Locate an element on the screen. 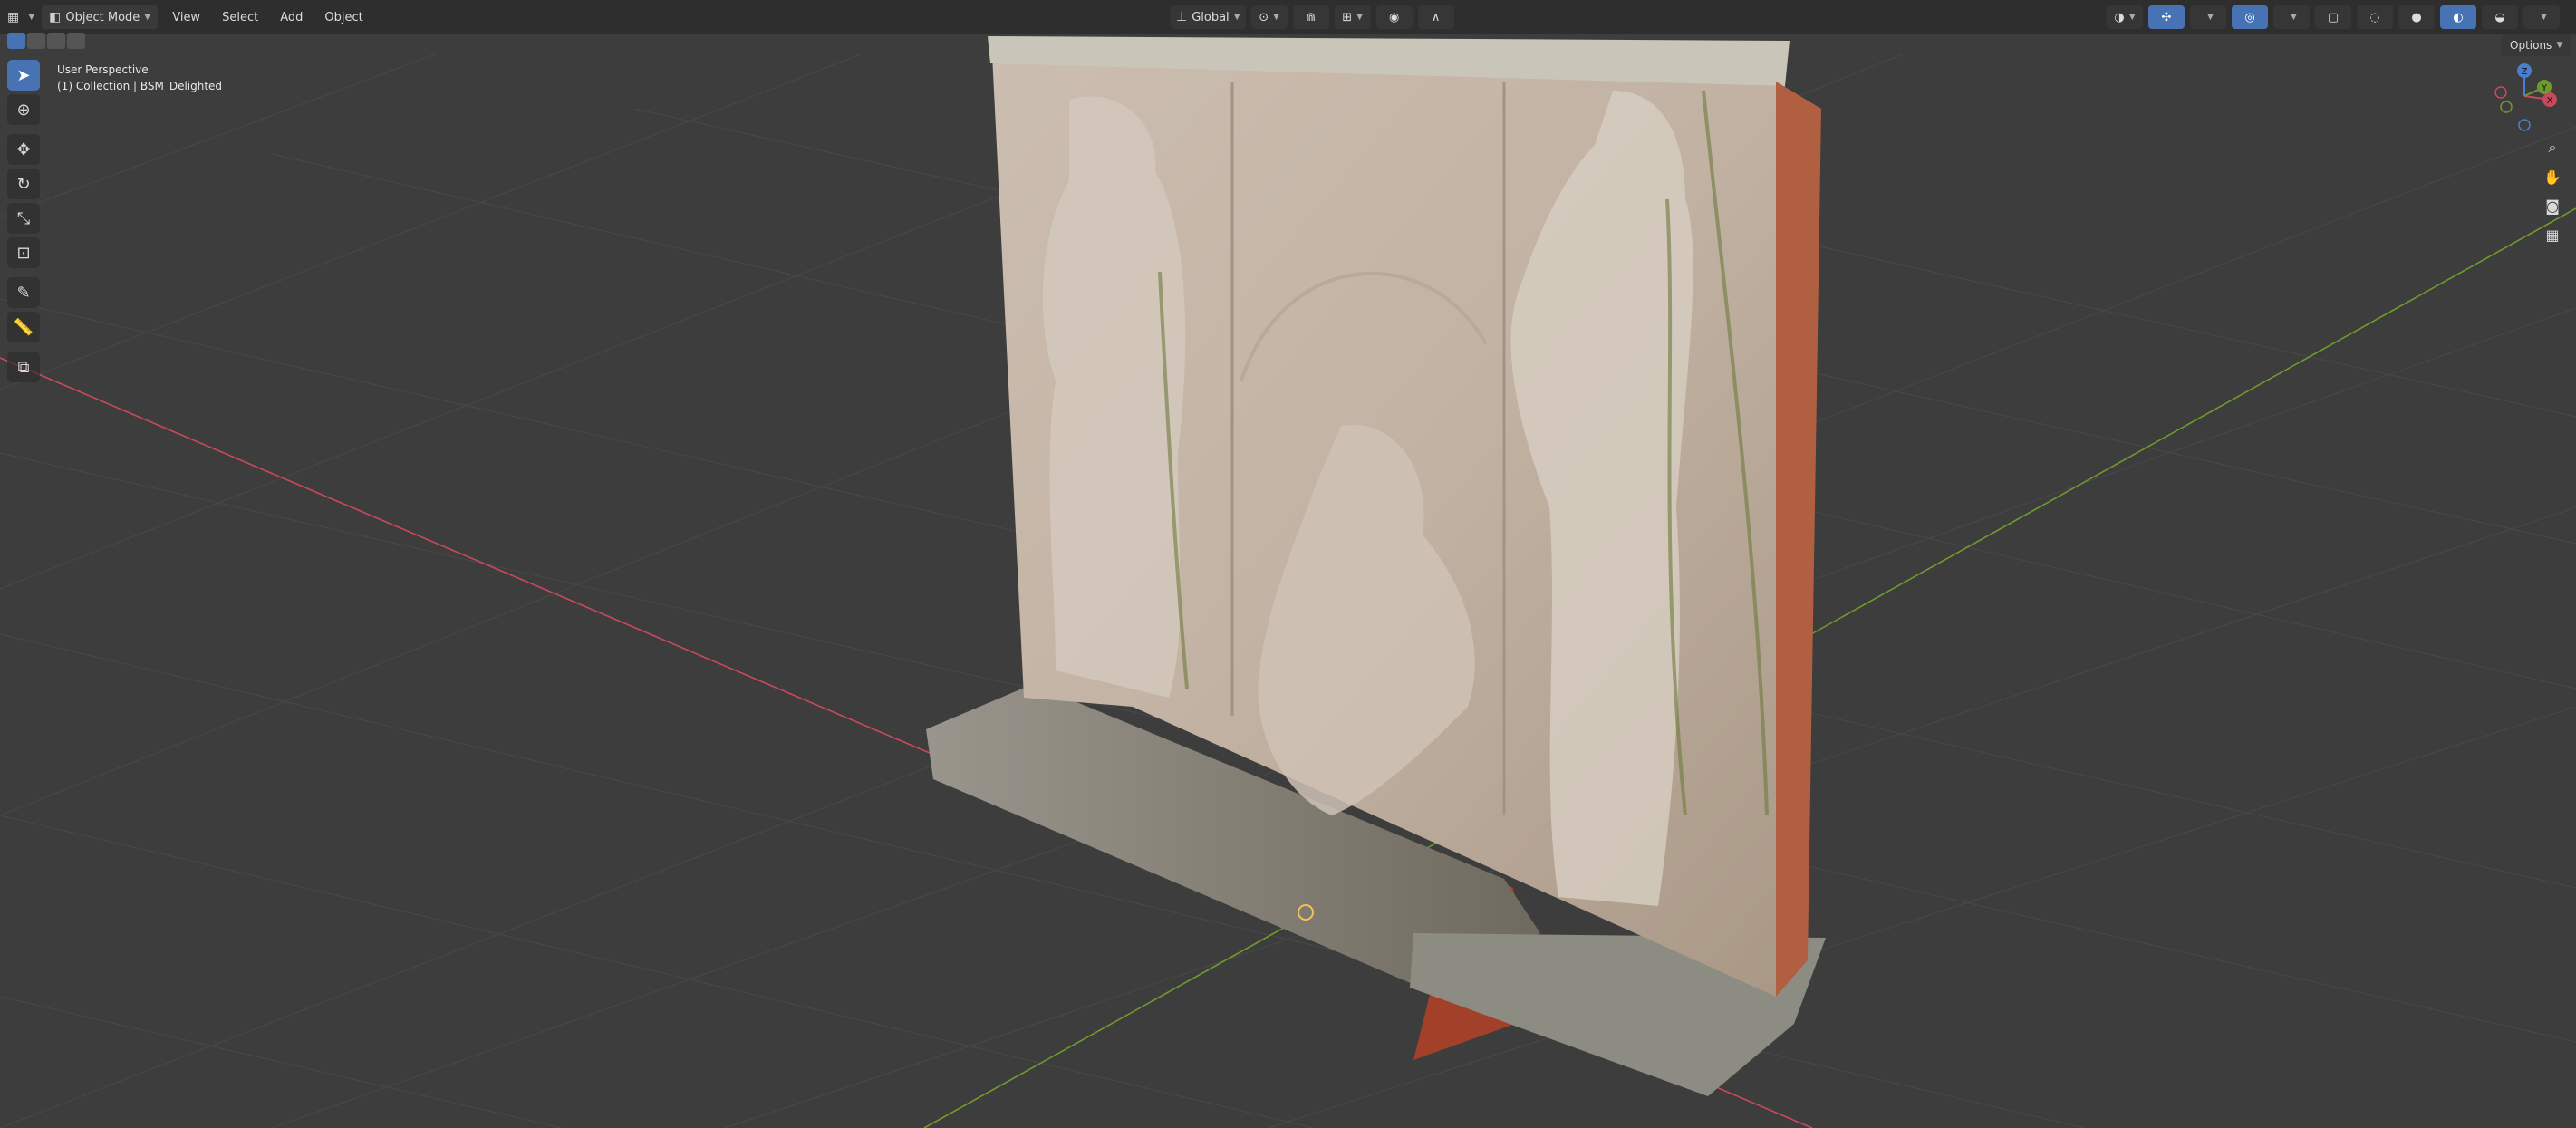 Image resolution: width=2576 pixels, height=1128 pixels. collection-label: (1) Collection | BSM_Delighted is located at coordinates (140, 86).